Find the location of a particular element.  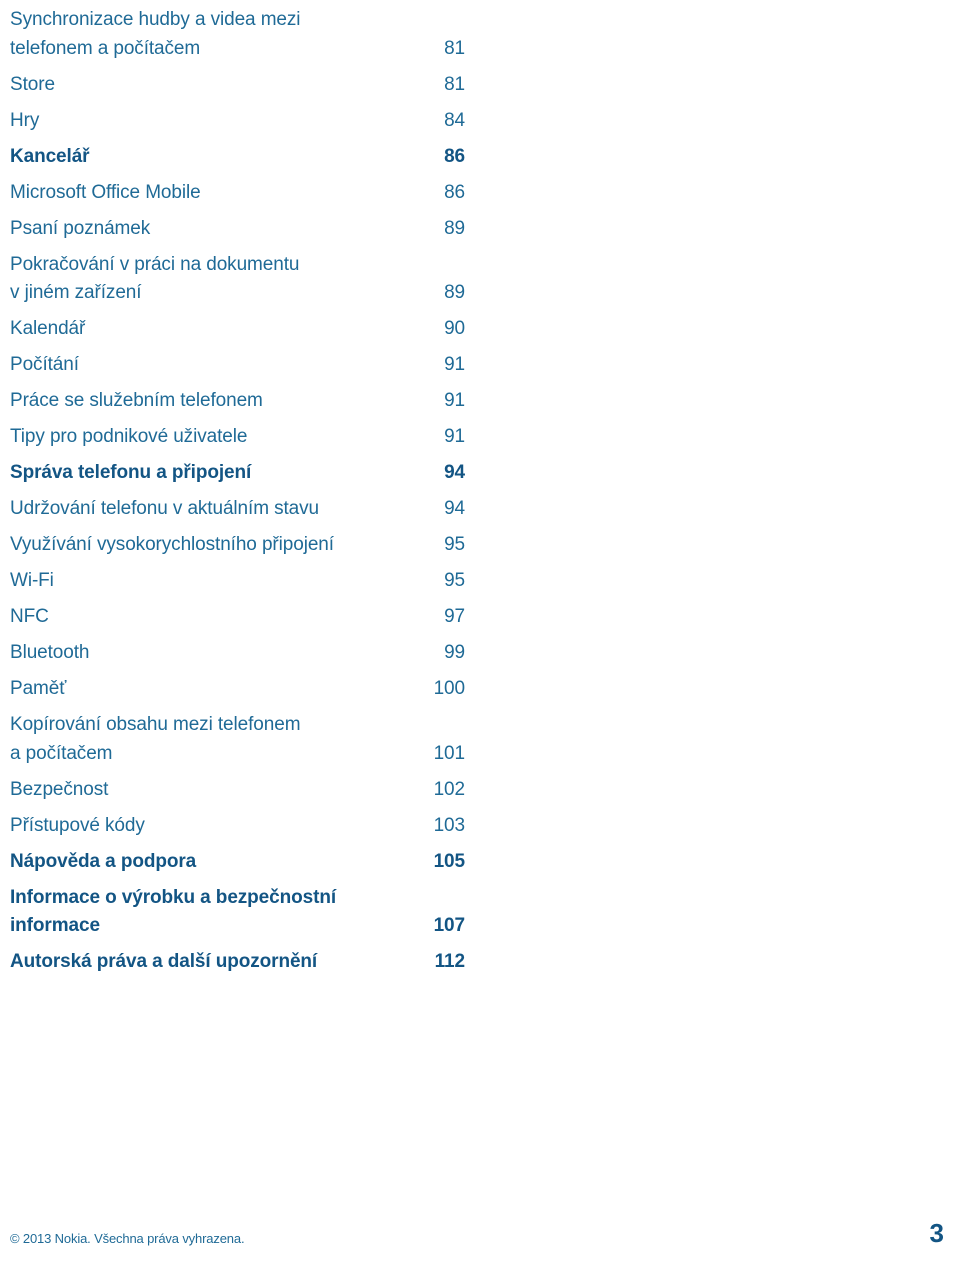

toc-row: Práce se služebním telefonem 91 is located at coordinates (237, 401).